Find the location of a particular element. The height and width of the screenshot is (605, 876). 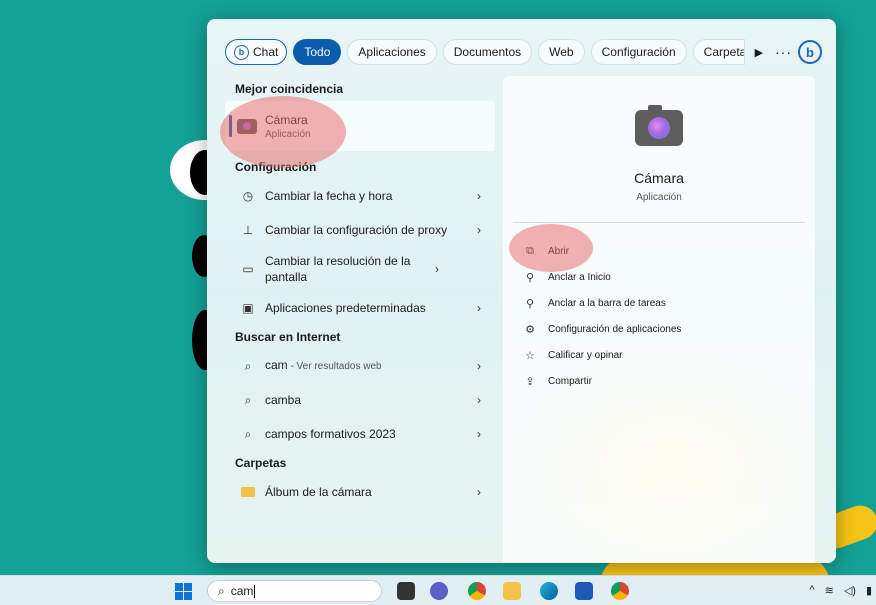

tab-web: Web is located at coordinates (561, 52).